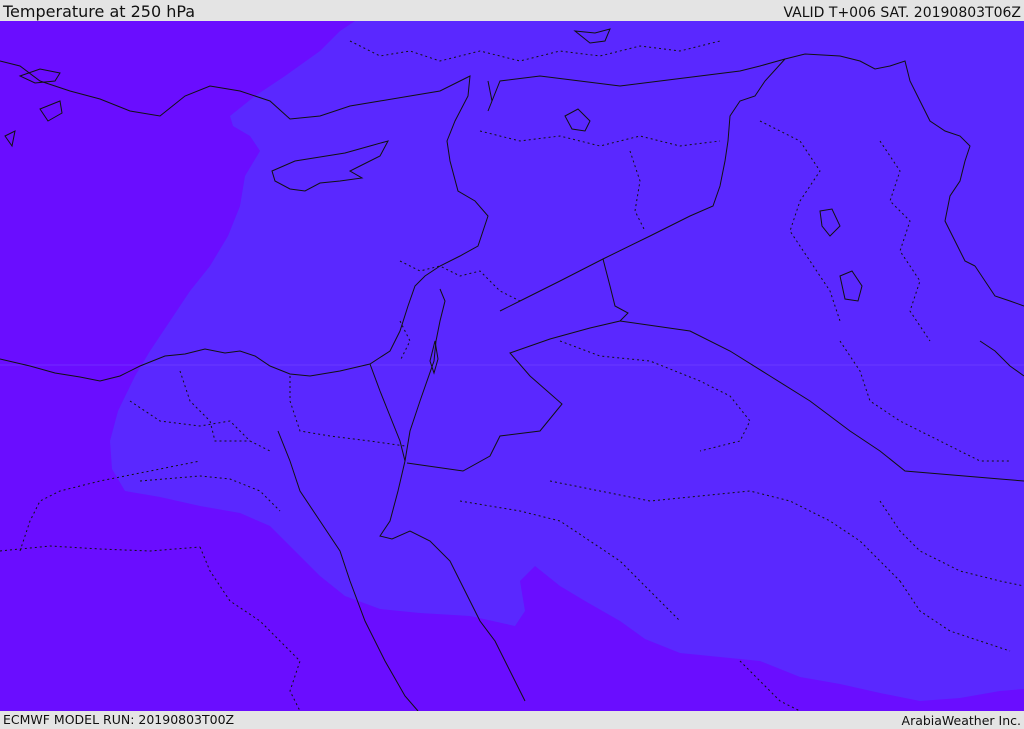 This screenshot has height=729, width=1024. What do you see at coordinates (99, 11) in the screenshot?
I see `map-title: Temperature at 250 hPa` at bounding box center [99, 11].